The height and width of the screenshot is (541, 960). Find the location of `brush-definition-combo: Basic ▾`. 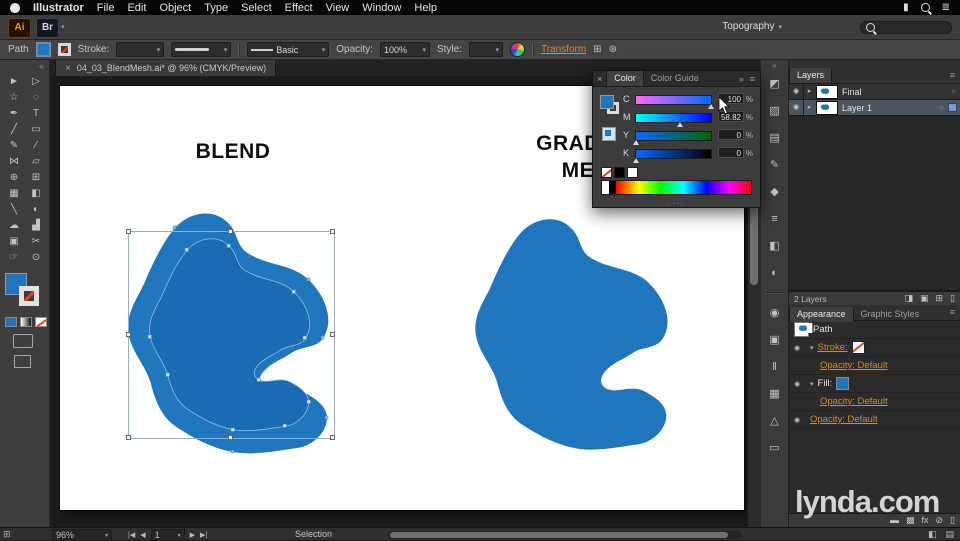

brush-definition-combo: Basic ▾ is located at coordinates (288, 49).